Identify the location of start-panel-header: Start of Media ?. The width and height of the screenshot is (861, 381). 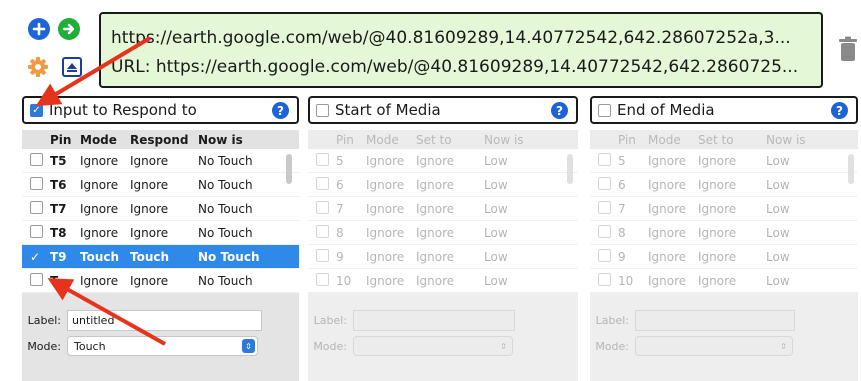
(443, 110).